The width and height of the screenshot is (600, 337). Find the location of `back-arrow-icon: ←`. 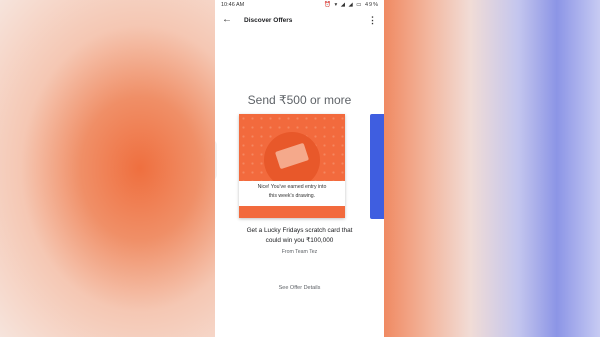

back-arrow-icon: ← is located at coordinates (227, 19).